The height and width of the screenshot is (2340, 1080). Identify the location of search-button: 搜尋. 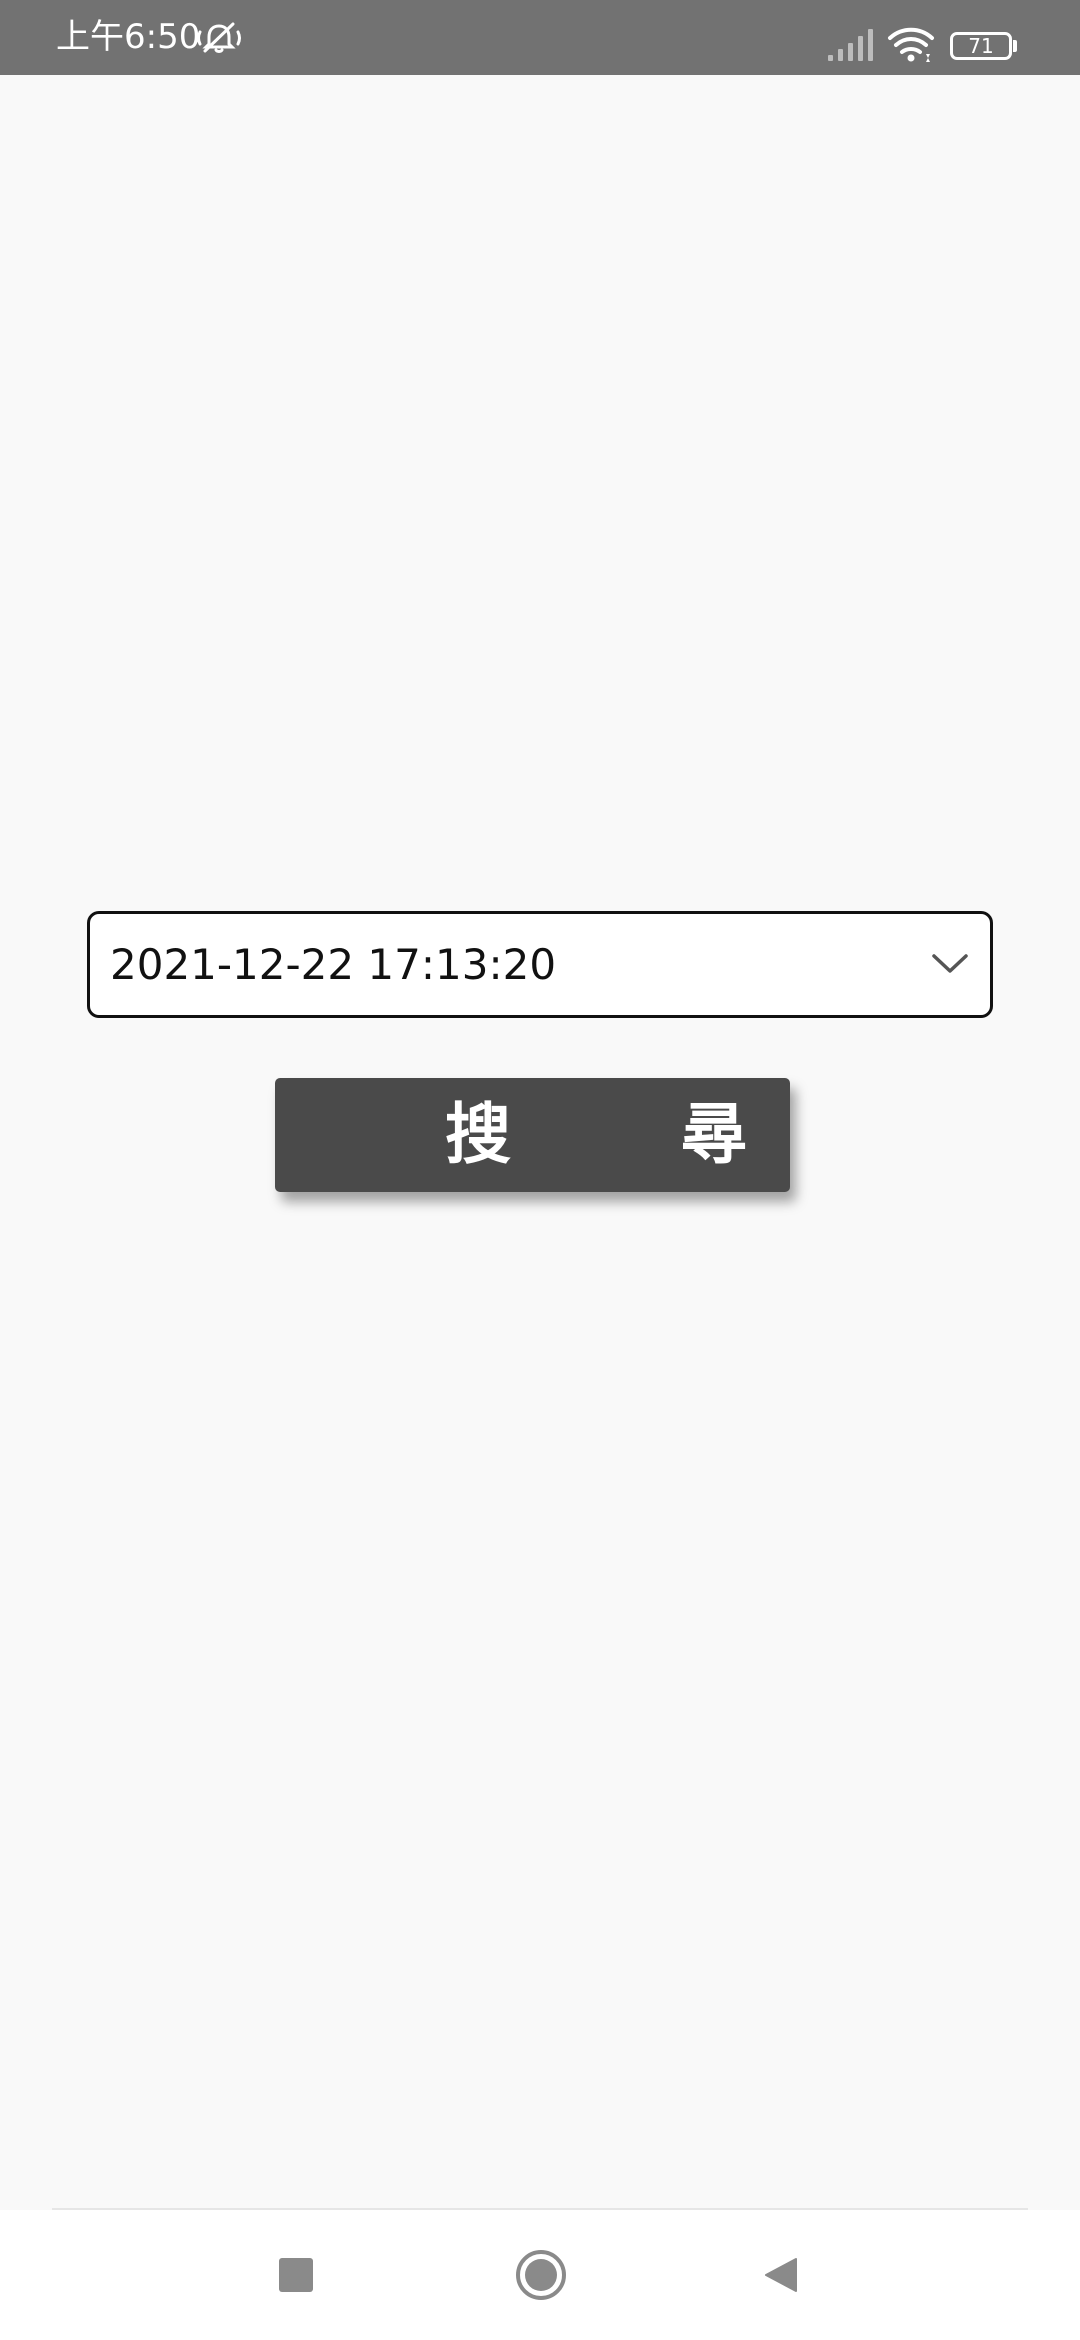
(532, 1135).